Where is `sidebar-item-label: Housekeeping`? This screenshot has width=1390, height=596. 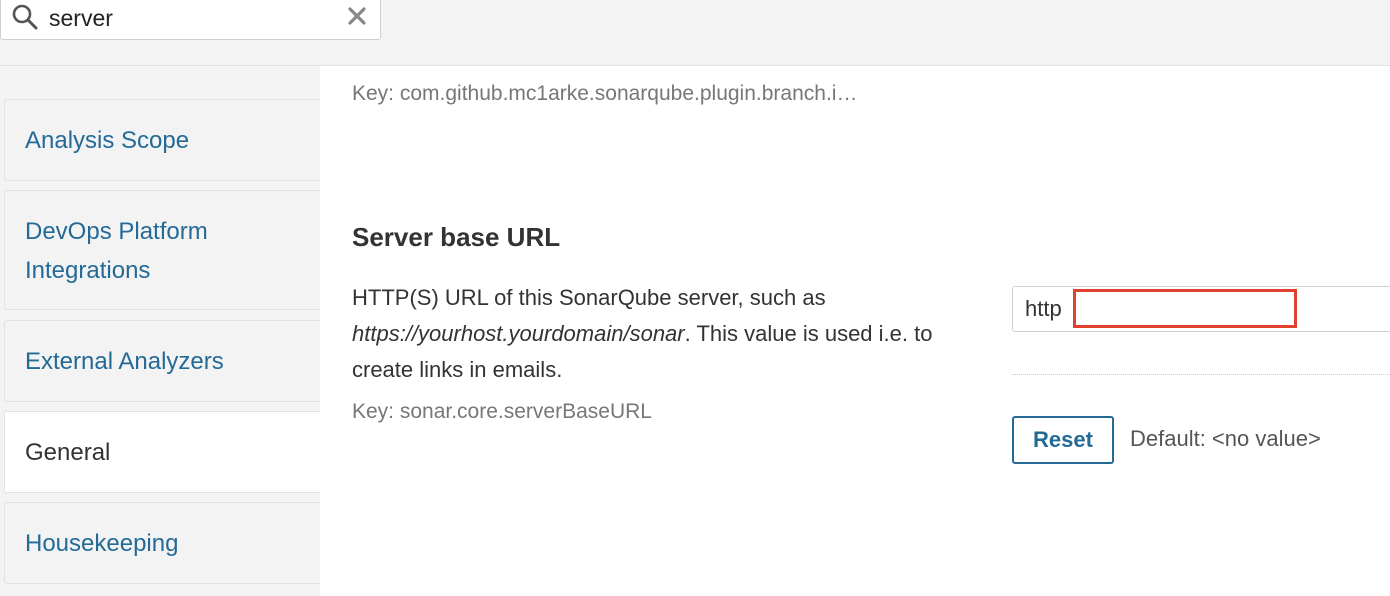 sidebar-item-label: Housekeeping is located at coordinates (102, 543).